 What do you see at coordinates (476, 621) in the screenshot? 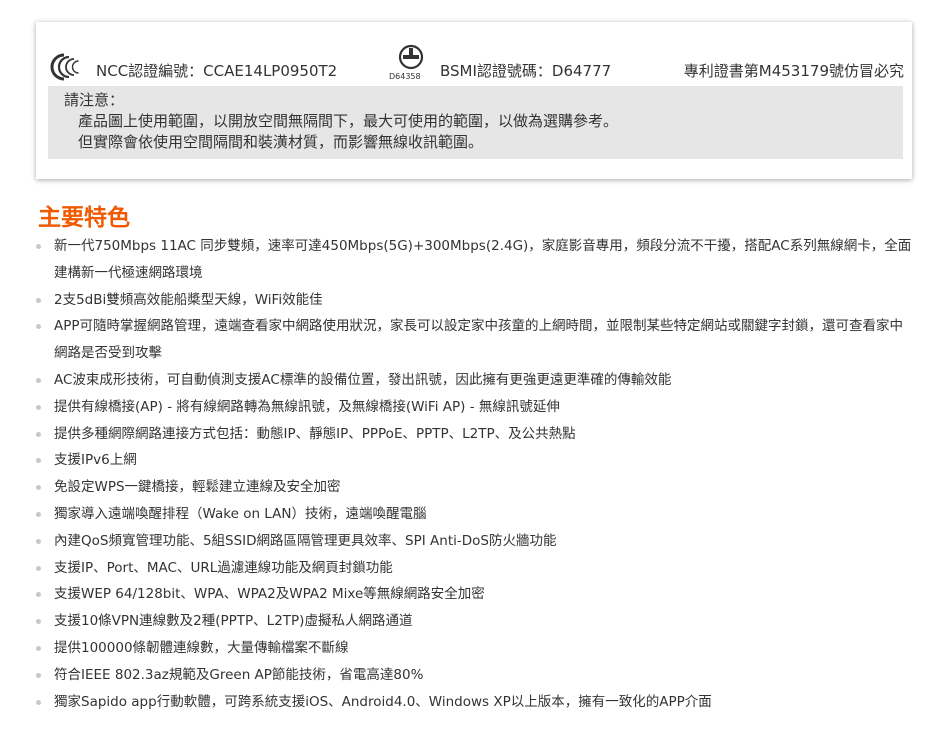
I see `feature-item: 支援10條VPN連線數及2種(PPTP、L2TP)虛擬私人網路通道` at bounding box center [476, 621].